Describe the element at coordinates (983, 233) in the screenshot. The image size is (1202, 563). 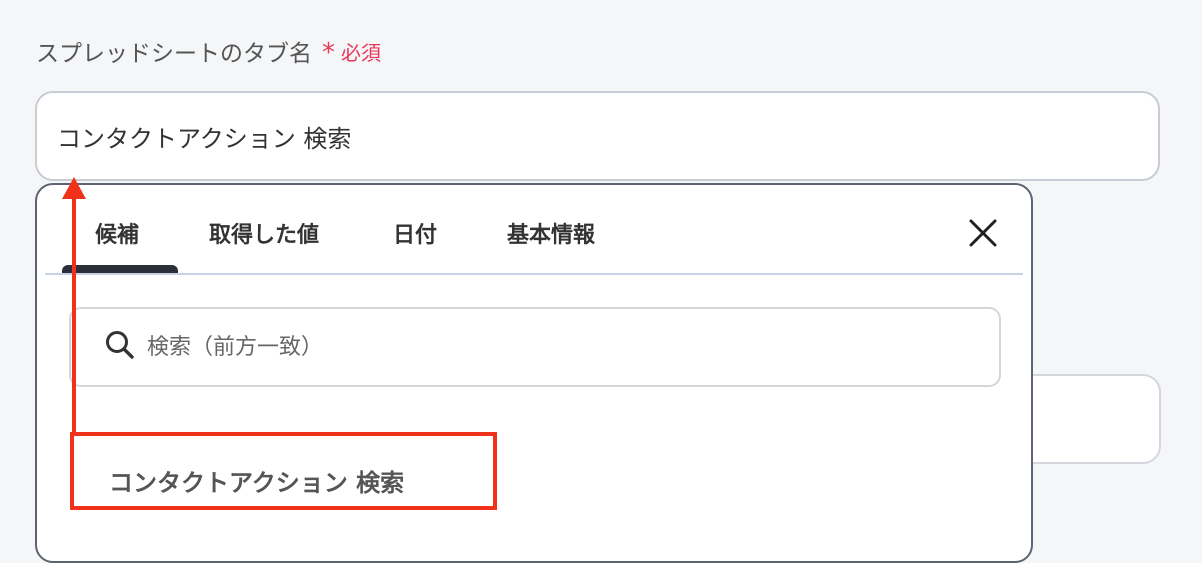
I see `close-icon` at that location.